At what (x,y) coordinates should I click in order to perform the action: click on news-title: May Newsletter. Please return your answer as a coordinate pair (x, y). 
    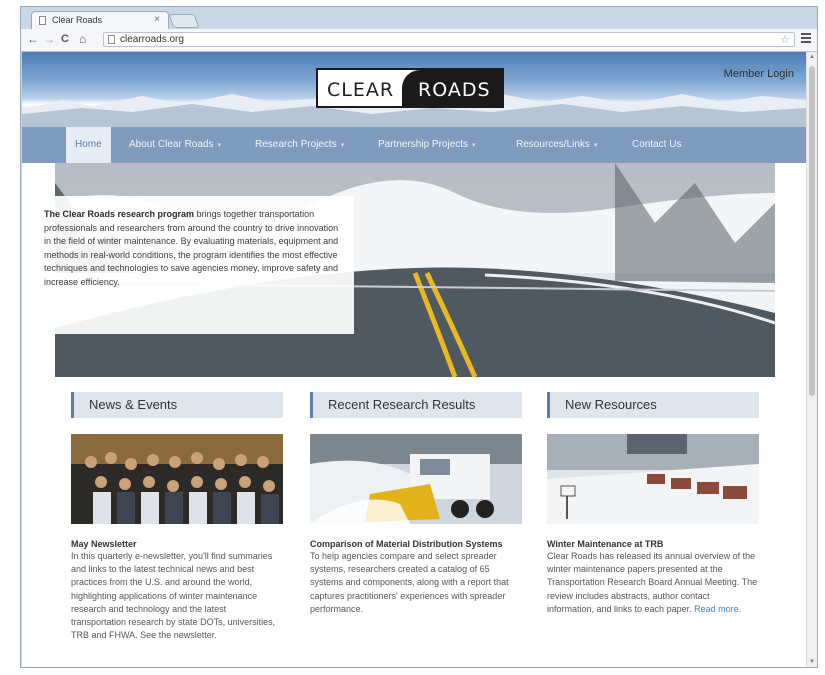
    Looking at the image, I should click on (177, 544).